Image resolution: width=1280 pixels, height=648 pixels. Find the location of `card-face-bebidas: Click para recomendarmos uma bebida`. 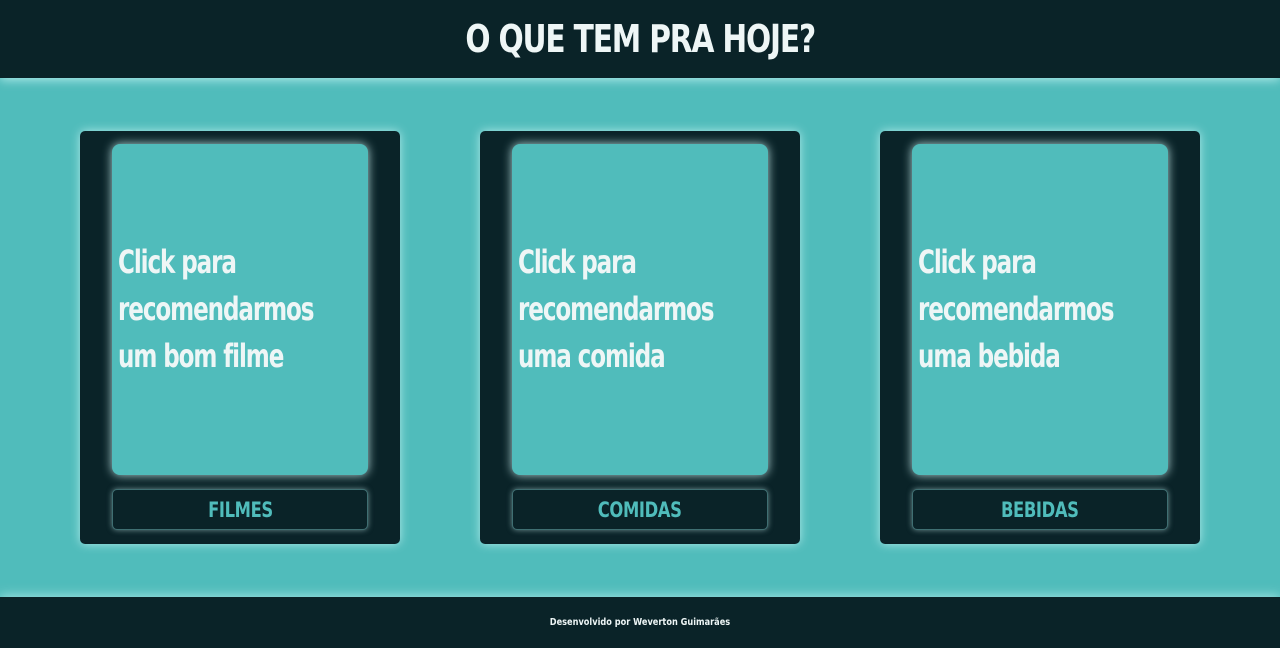

card-face-bebidas: Click para recomendarmos uma bebida is located at coordinates (1040, 309).